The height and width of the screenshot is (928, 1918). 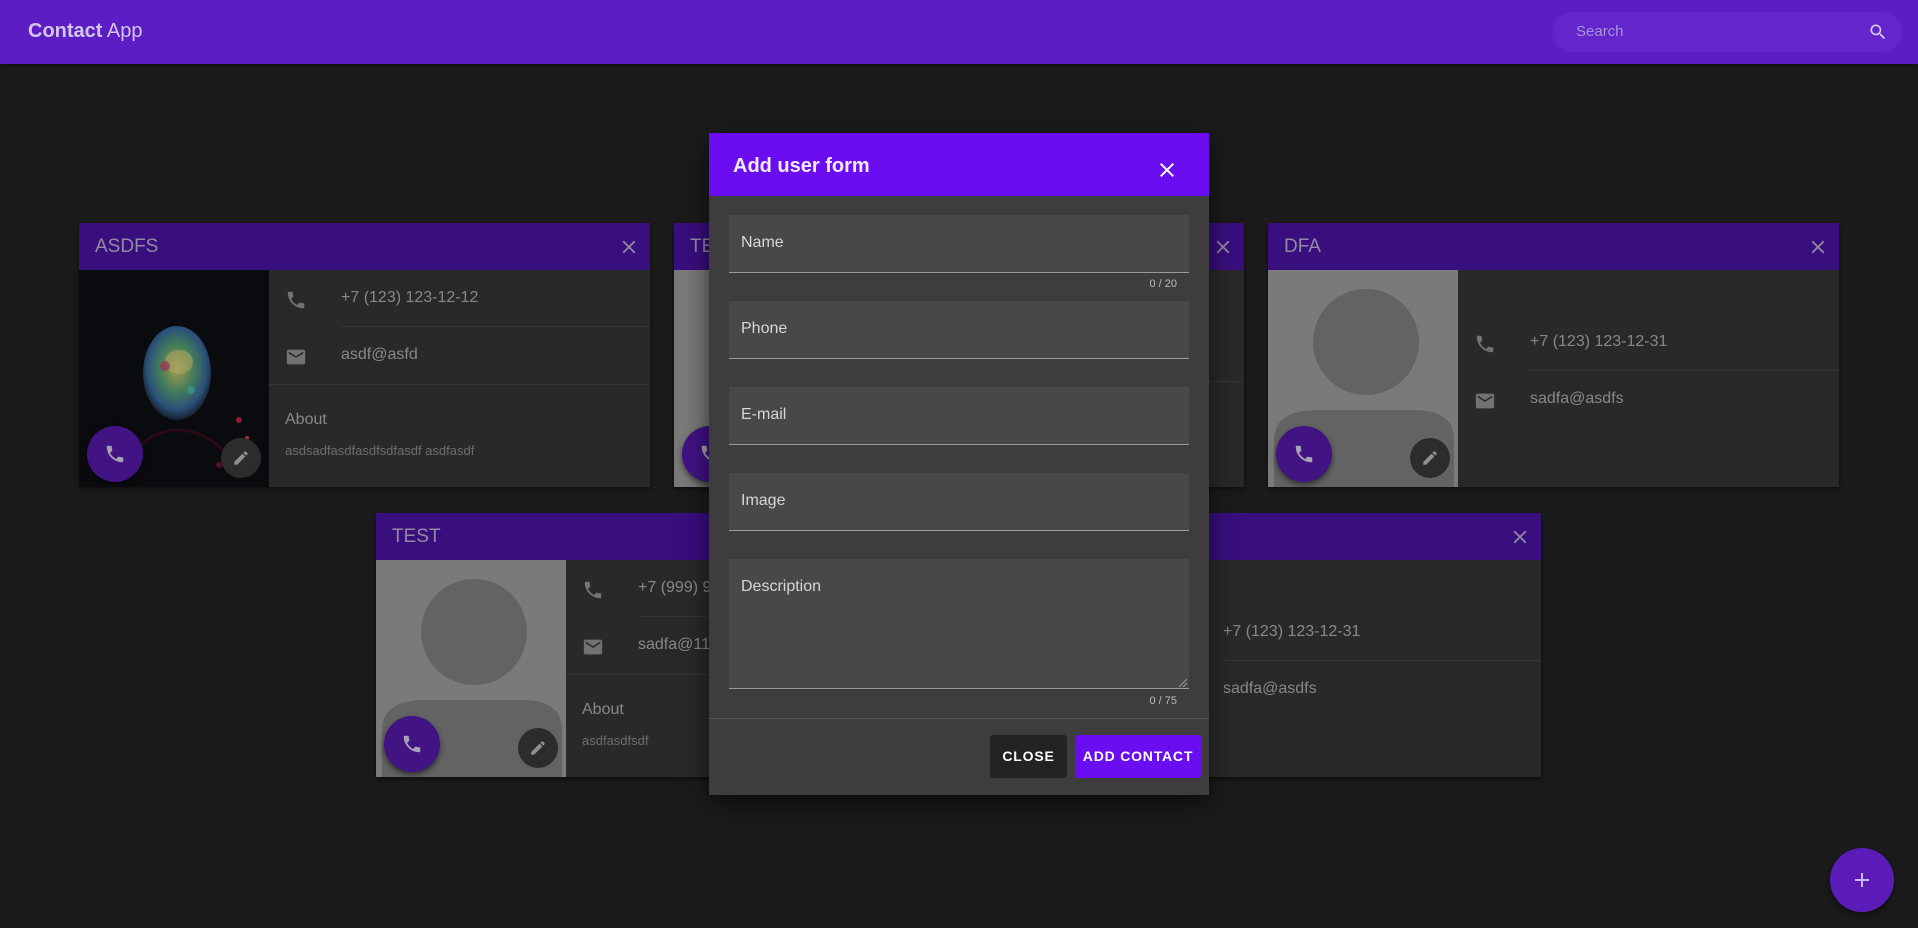 I want to click on name-field: Name, so click(x=959, y=244).